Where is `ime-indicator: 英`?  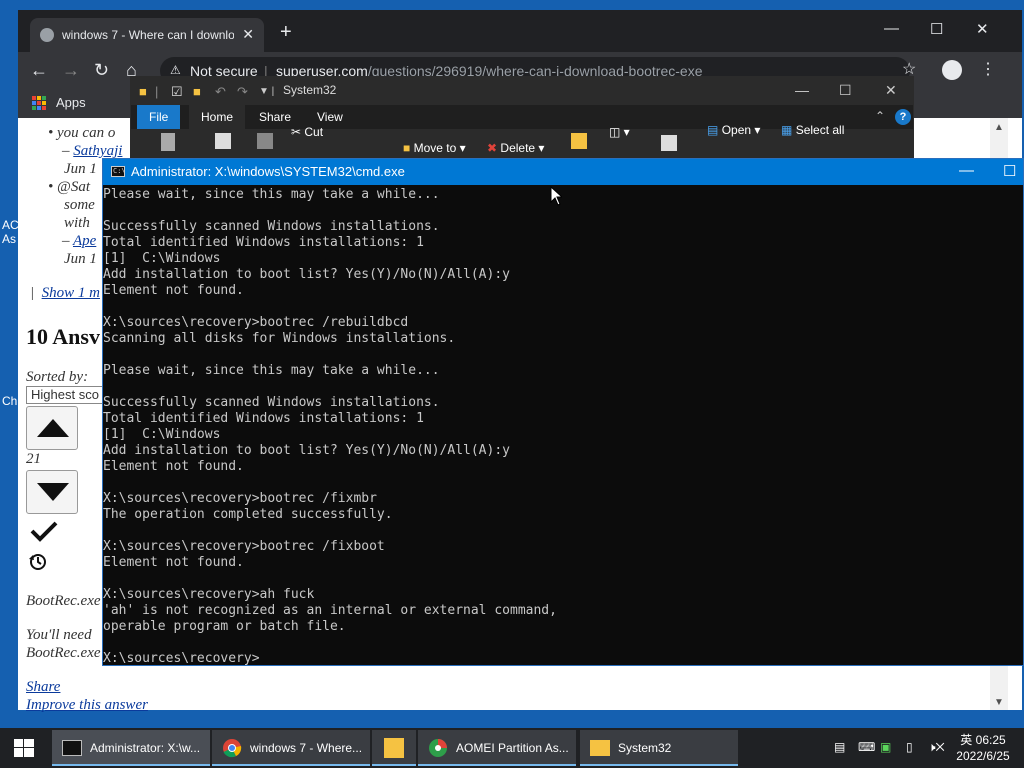
ime-indicator: 英 is located at coordinates (966, 740).